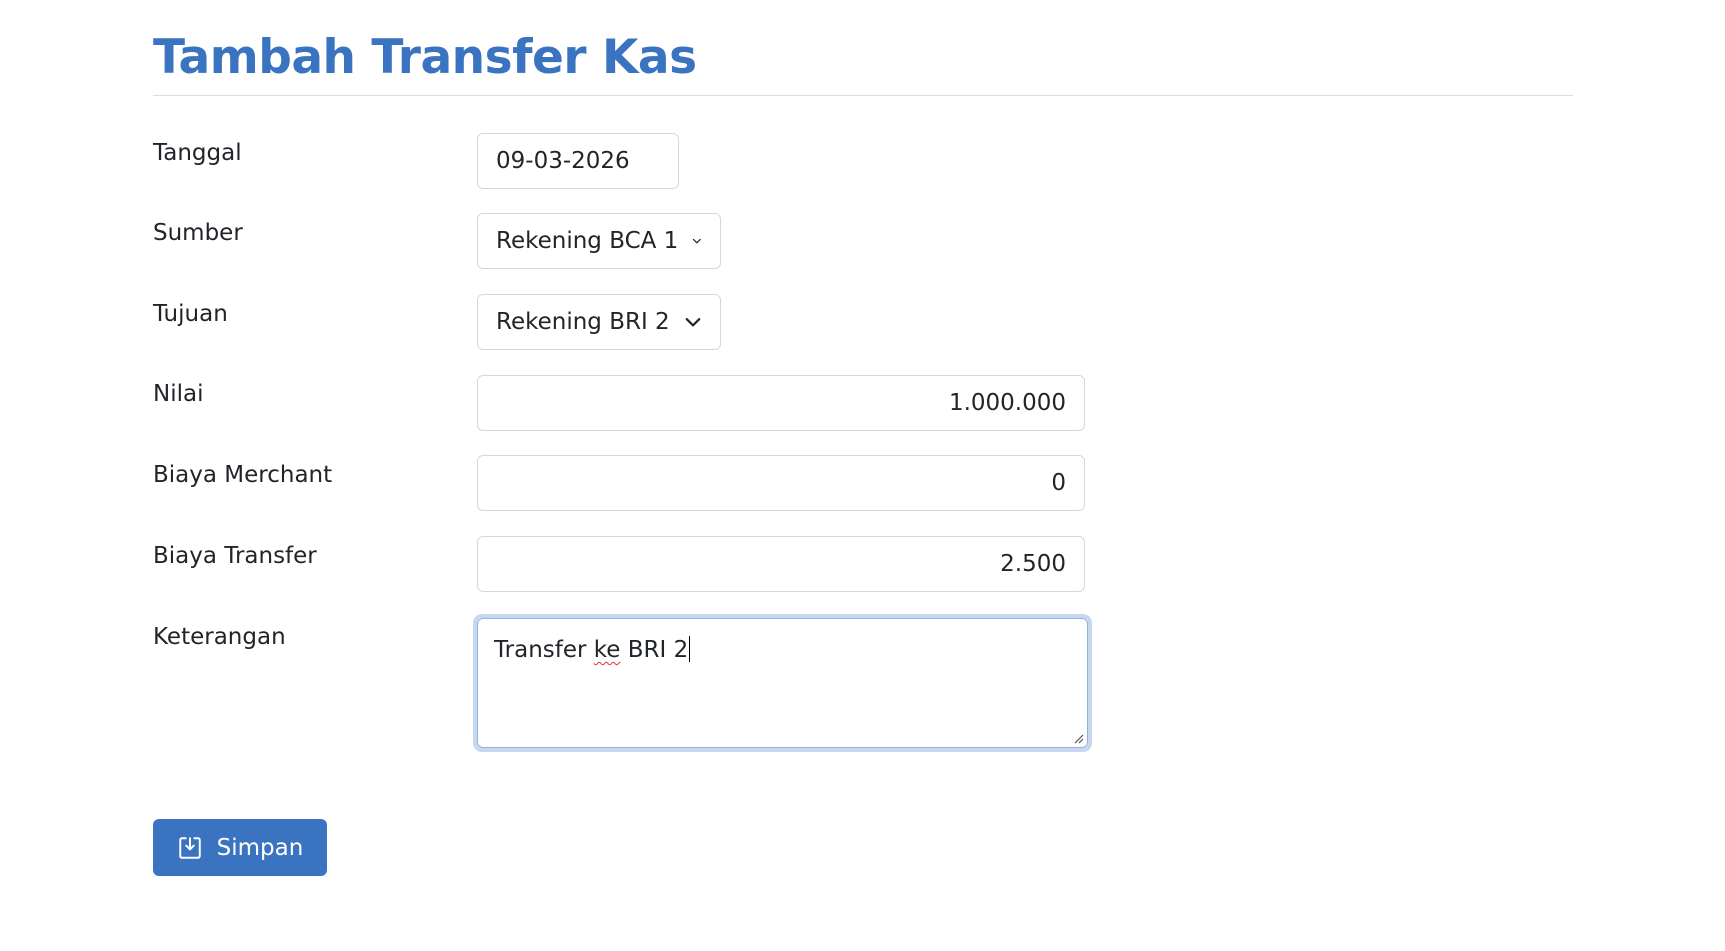 This screenshot has height=951, width=1725. Describe the element at coordinates (781, 483) in the screenshot. I see `biaya-merchant-input: 0` at that location.